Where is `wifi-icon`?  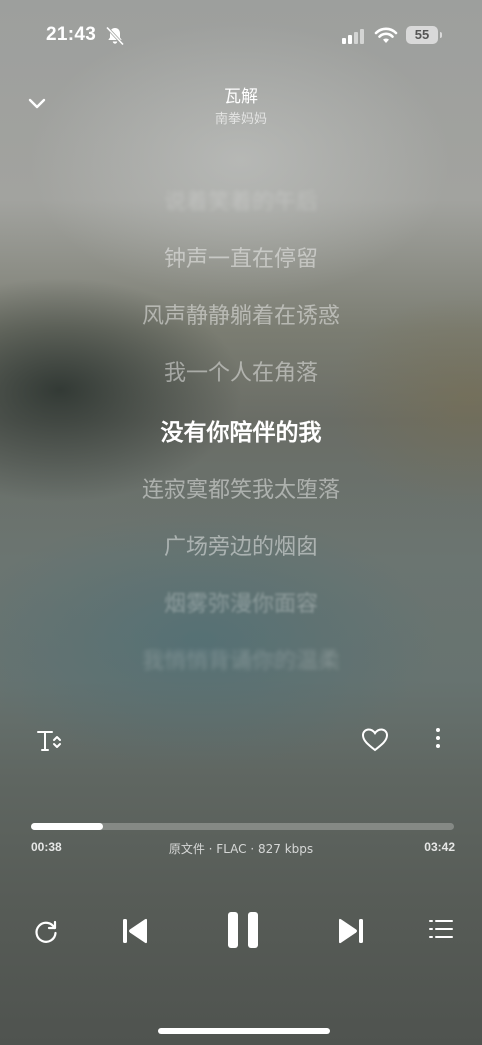
wifi-icon is located at coordinates (386, 35).